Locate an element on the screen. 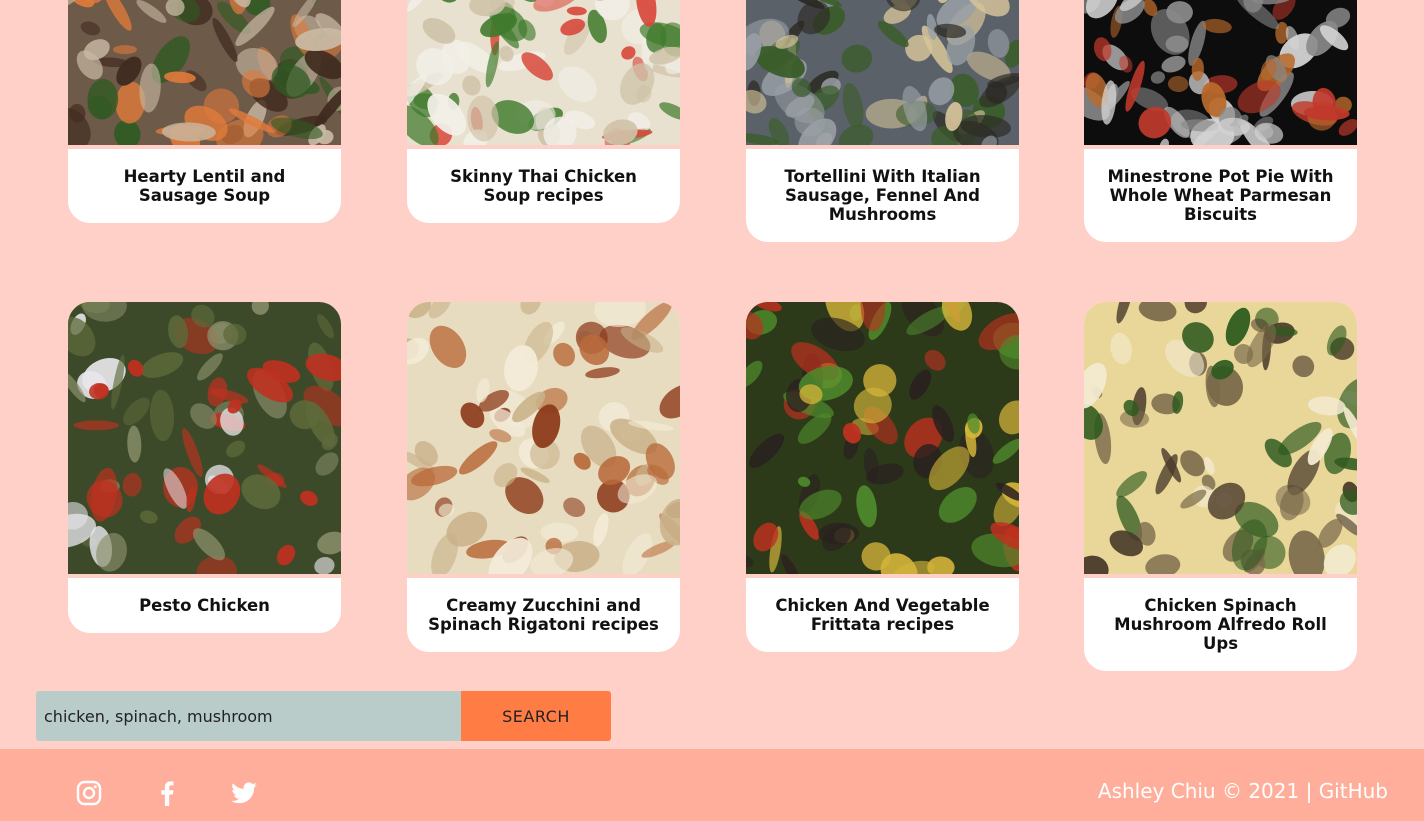 The height and width of the screenshot is (821, 1424). search-form: SEARCH is located at coordinates (323, 716).